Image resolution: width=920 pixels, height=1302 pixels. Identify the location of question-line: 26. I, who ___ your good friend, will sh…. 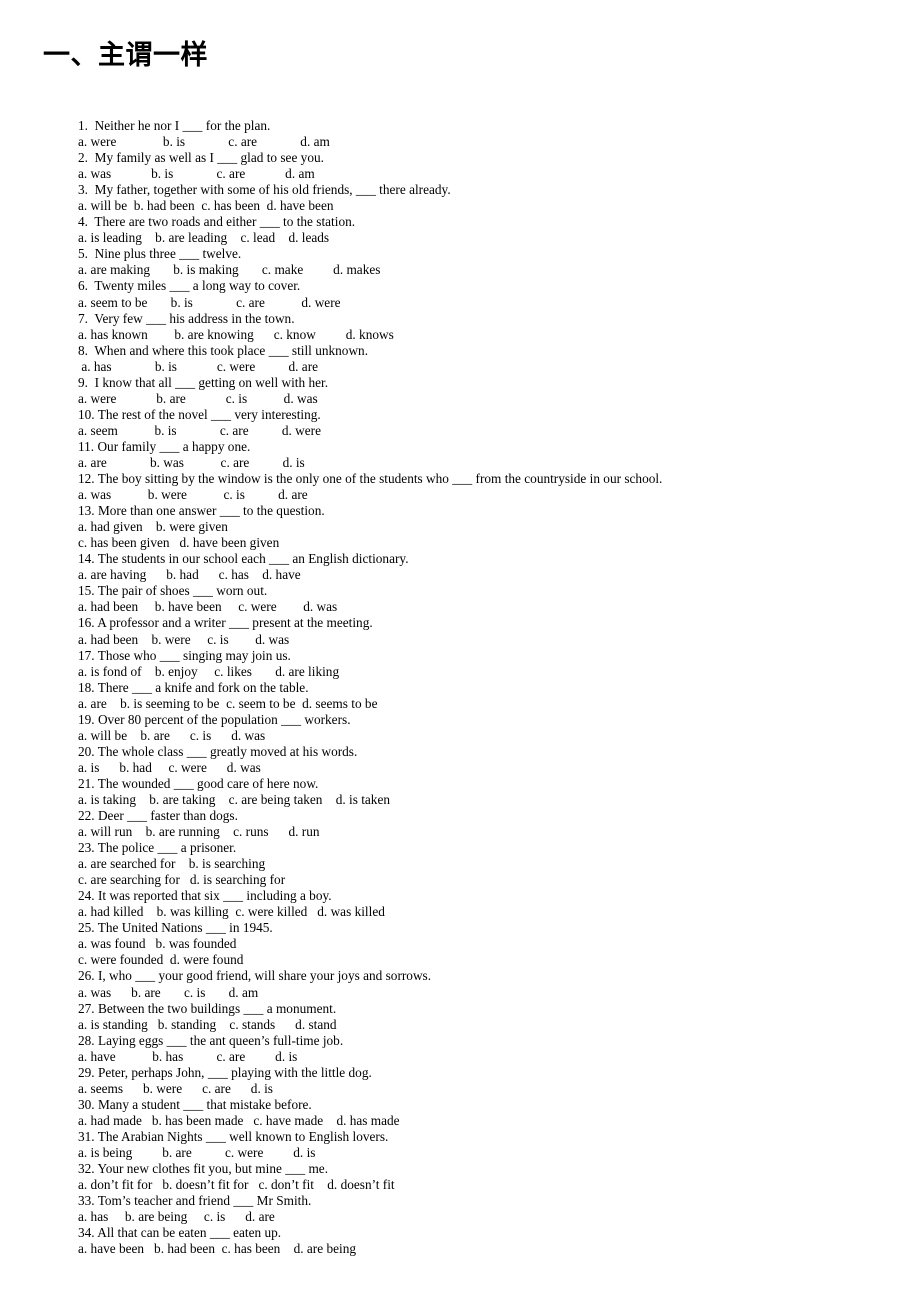
(255, 976).